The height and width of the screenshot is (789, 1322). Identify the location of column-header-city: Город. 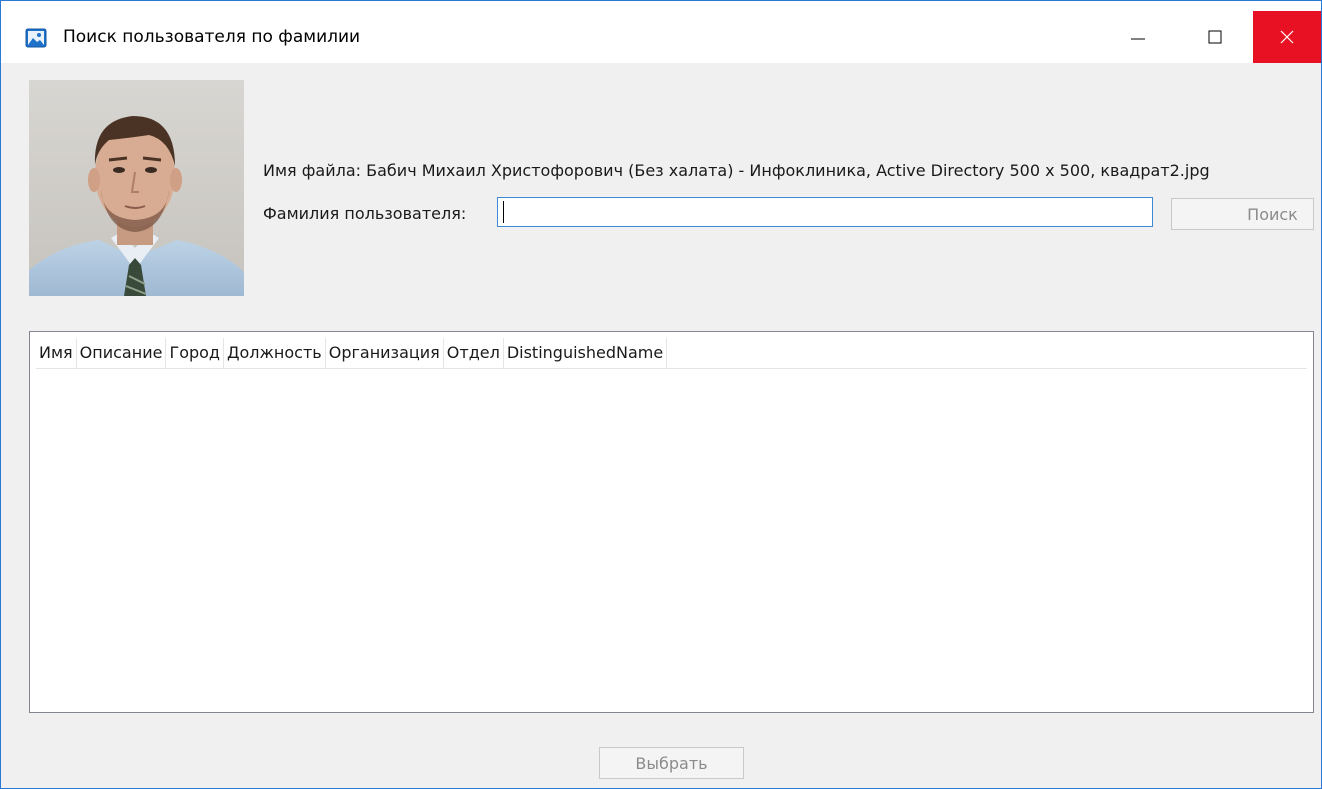
(195, 353).